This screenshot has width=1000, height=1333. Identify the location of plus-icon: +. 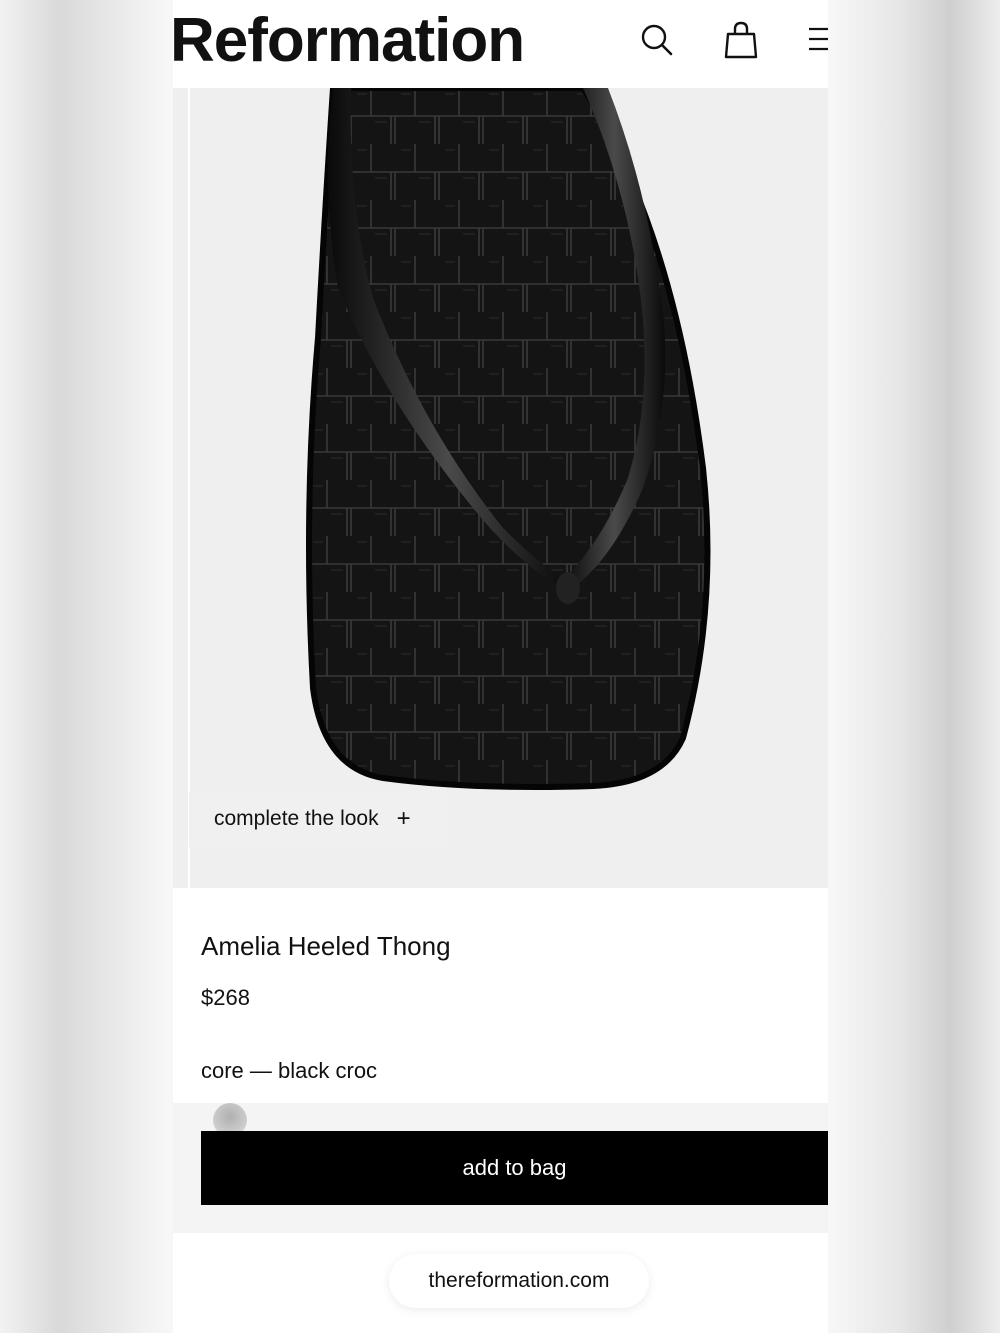
(403, 818).